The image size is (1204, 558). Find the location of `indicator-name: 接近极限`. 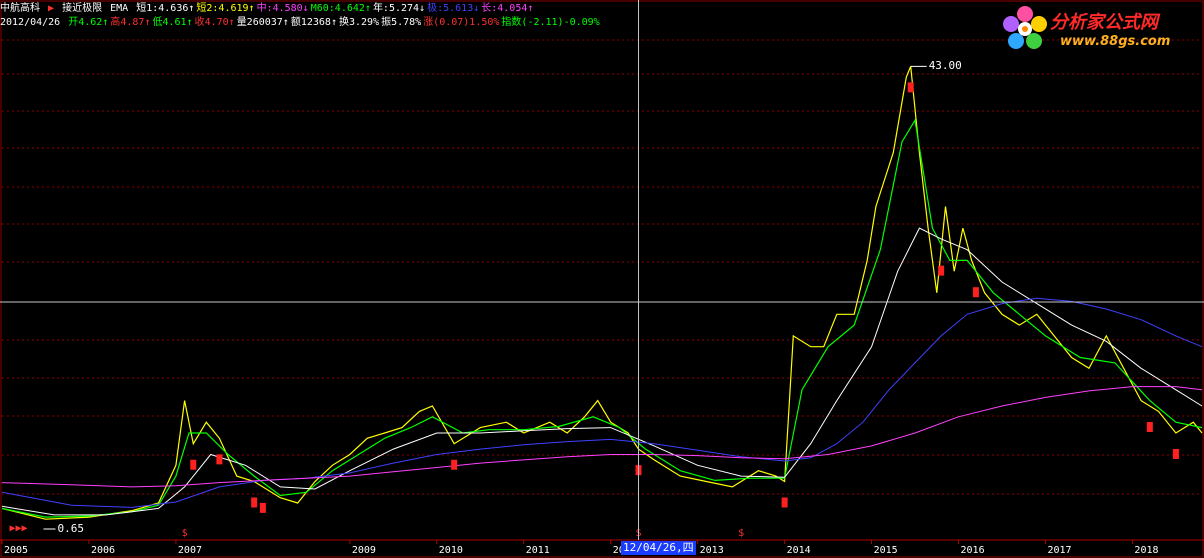

indicator-name: 接近极限 is located at coordinates (82, 8).